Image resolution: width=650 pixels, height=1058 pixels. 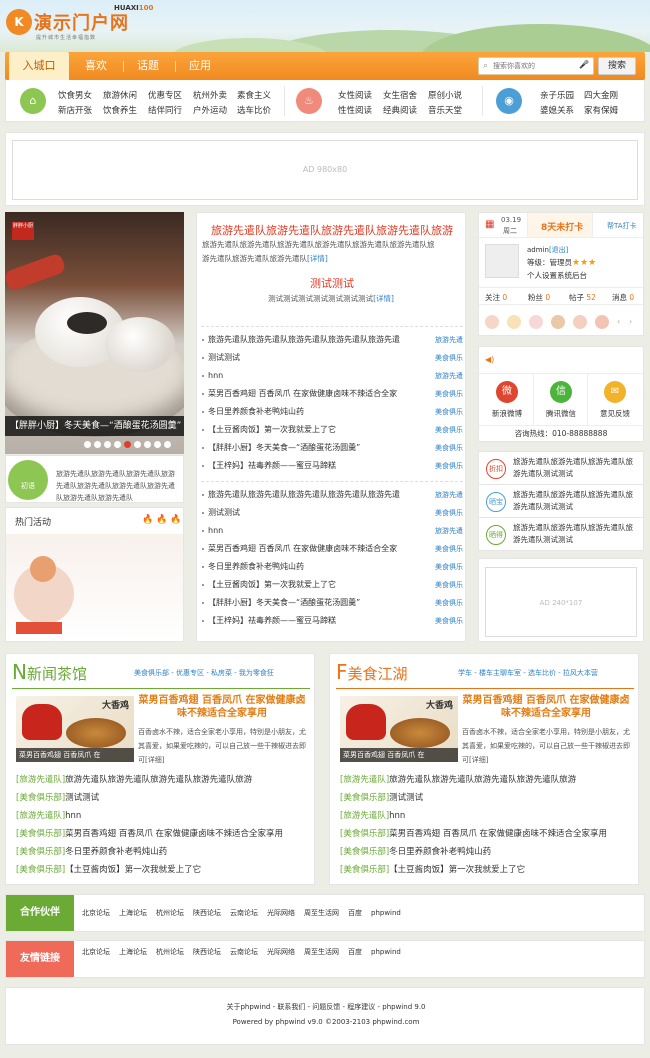 I want to click on category-link: 女性阅读, so click(x=355, y=95).